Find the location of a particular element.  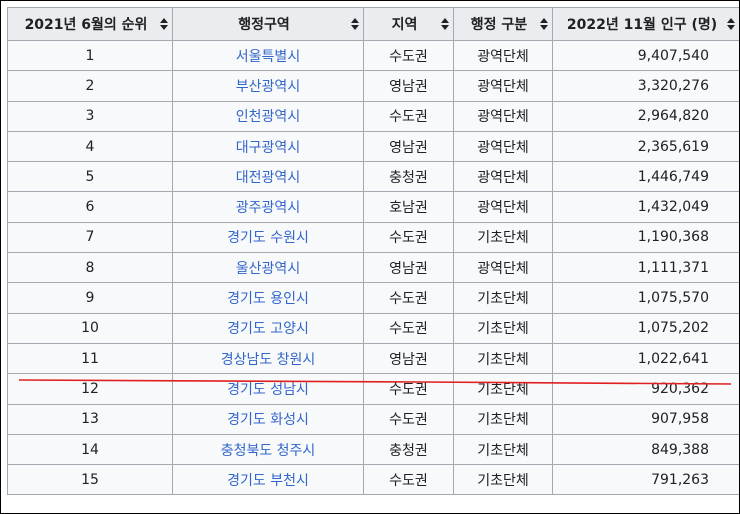

region-cell: 경기도 용인시 is located at coordinates (268, 298).